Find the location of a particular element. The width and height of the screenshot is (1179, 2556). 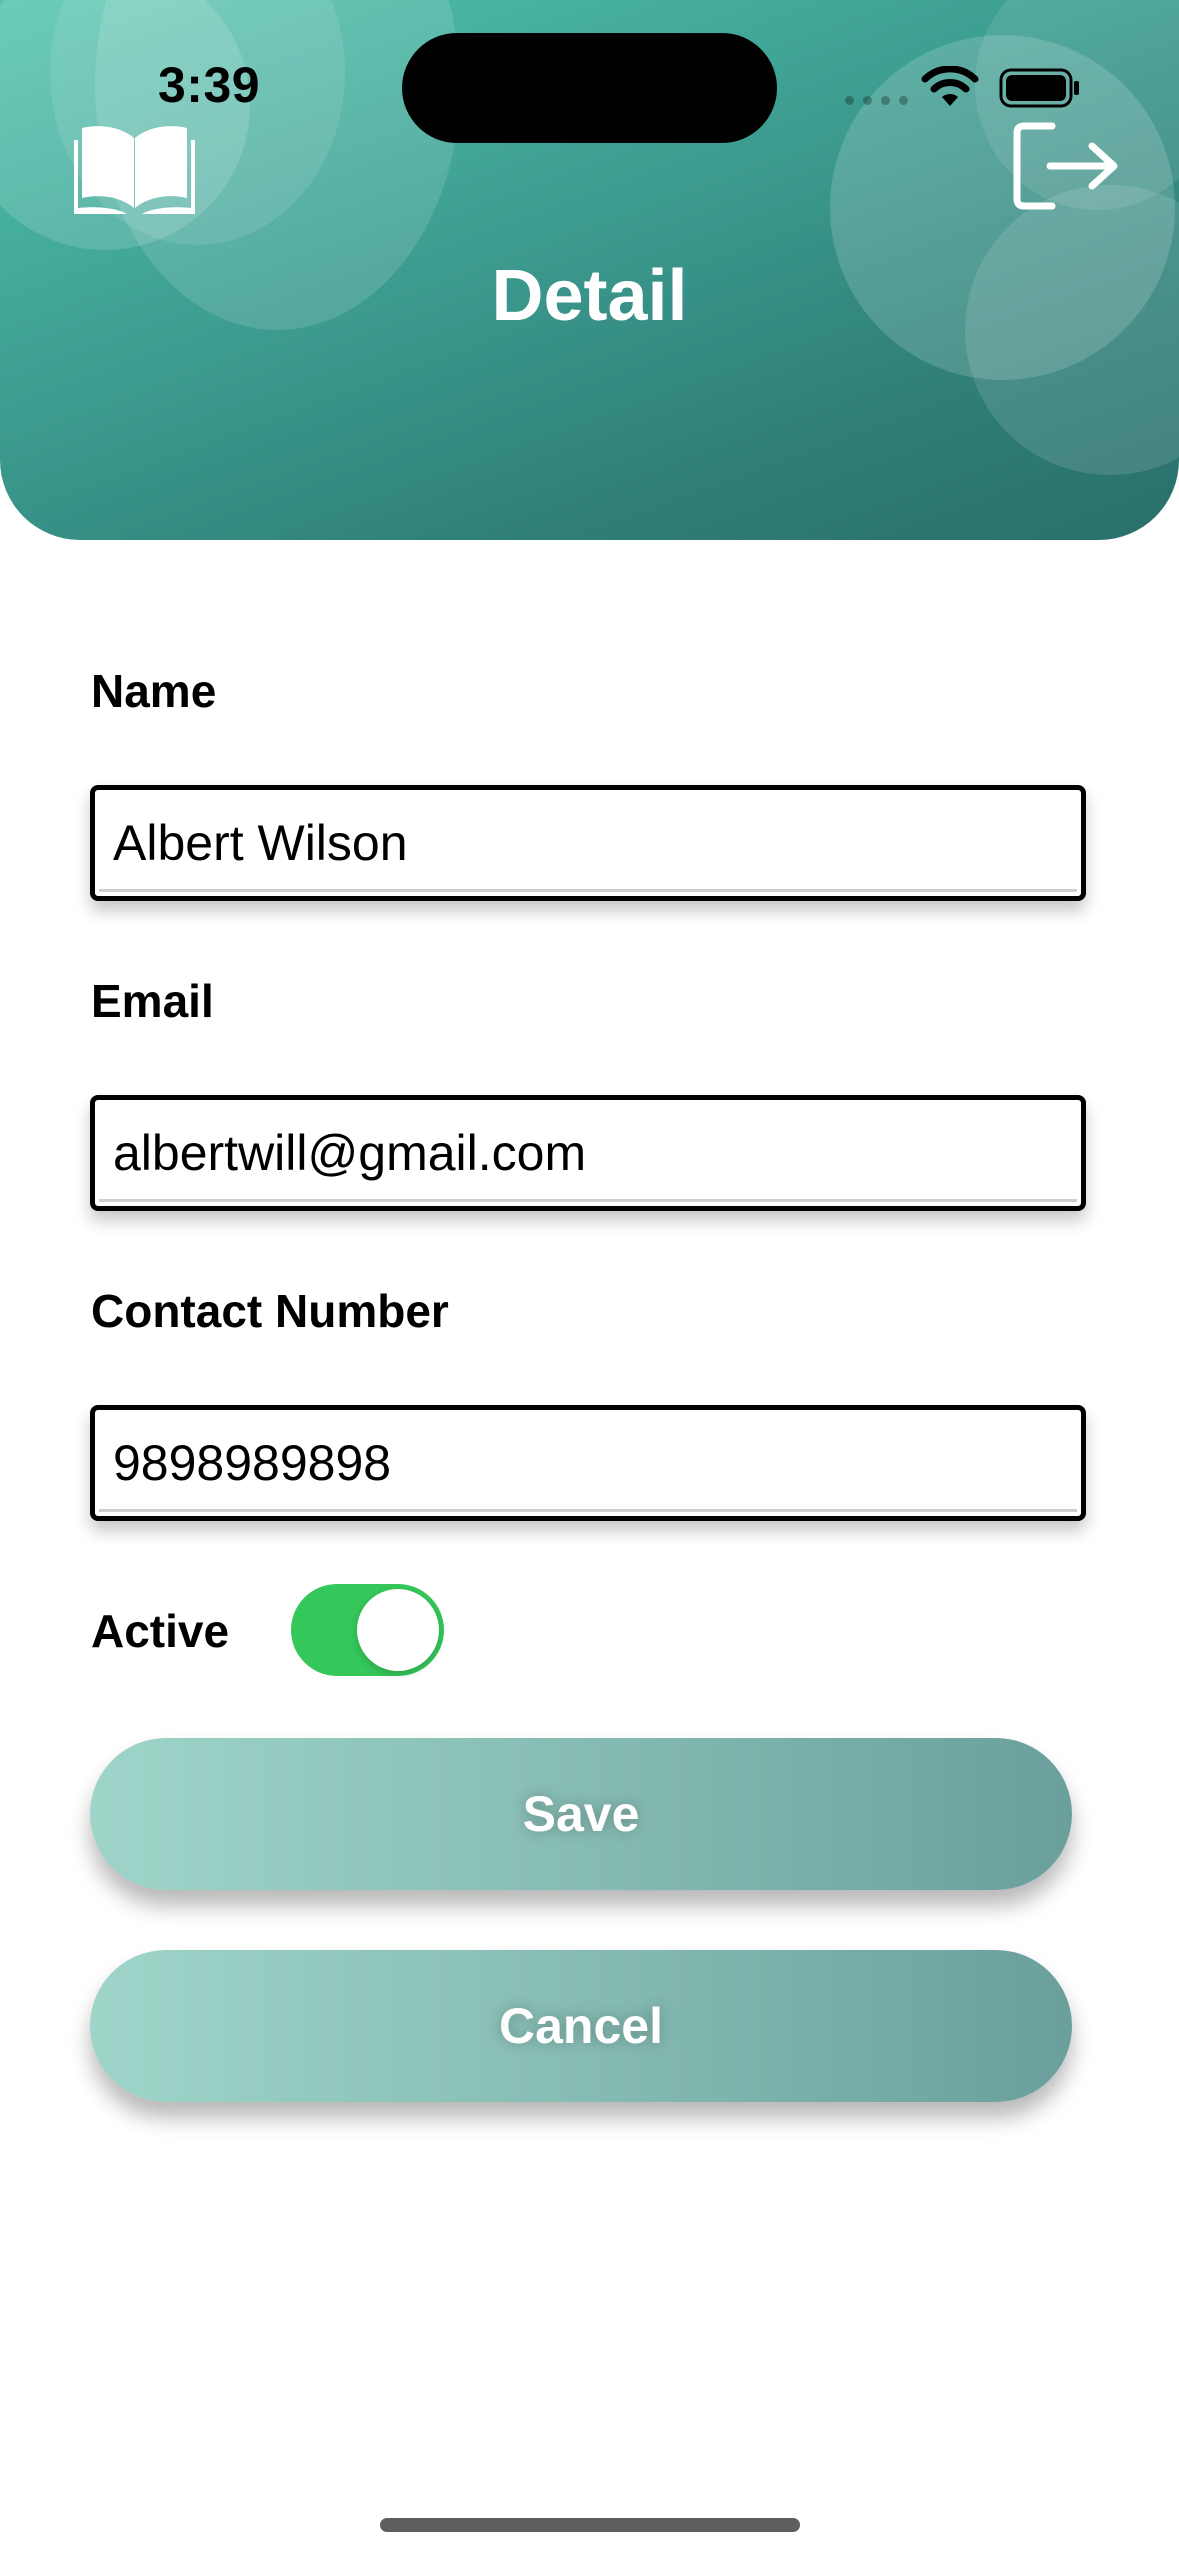

battery-icon is located at coordinates (1039, 88).